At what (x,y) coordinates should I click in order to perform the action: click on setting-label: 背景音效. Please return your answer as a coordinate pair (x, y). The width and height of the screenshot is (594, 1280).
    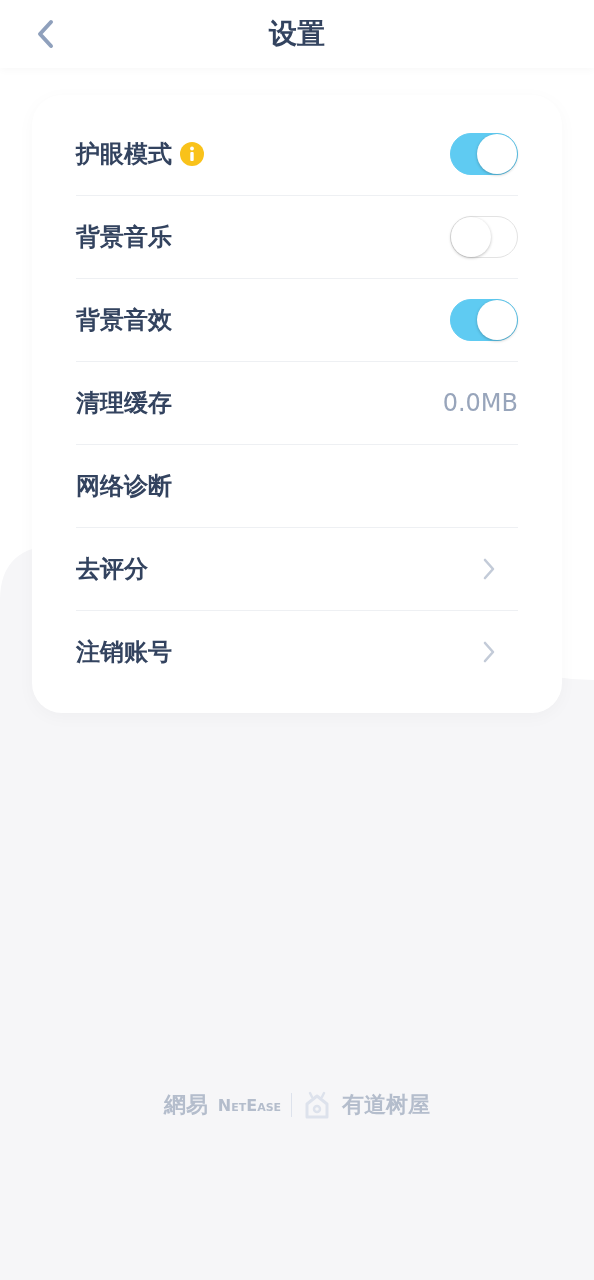
    Looking at the image, I should click on (124, 320).